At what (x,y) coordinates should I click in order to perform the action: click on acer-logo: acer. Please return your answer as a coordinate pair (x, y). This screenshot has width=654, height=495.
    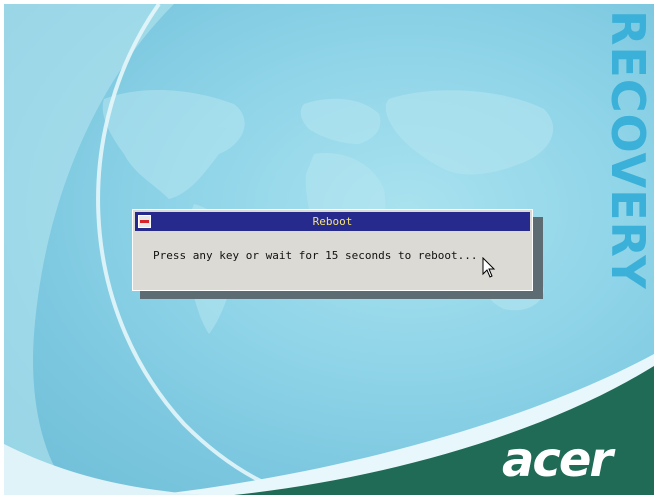
    Looking at the image, I should click on (557, 460).